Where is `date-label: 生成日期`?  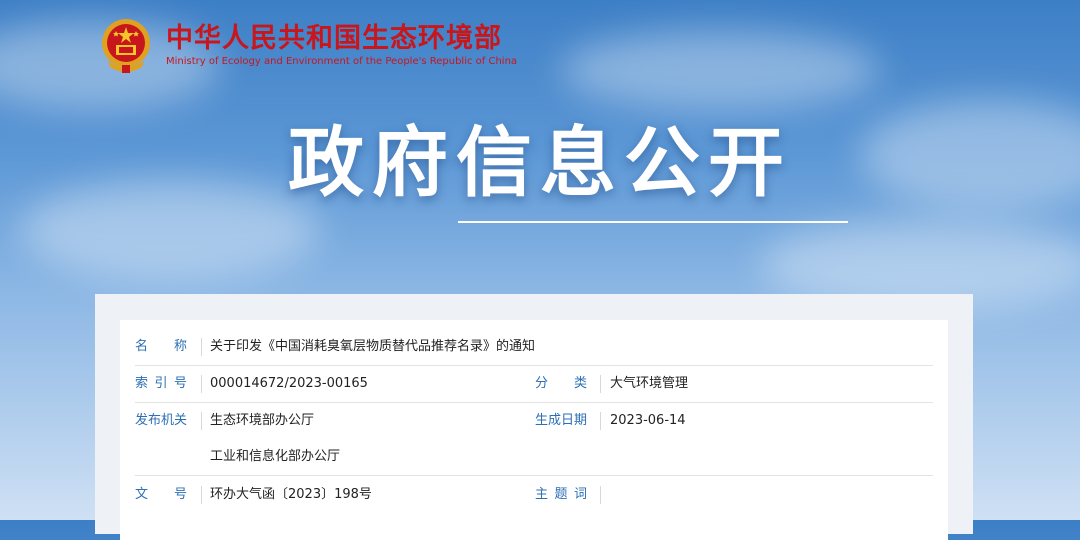
date-label: 生成日期 is located at coordinates (561, 420).